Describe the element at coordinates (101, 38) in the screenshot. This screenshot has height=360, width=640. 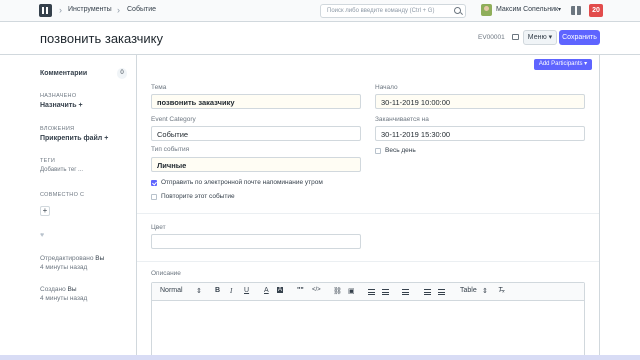
I see `page-title: позвонить заказчику` at that location.